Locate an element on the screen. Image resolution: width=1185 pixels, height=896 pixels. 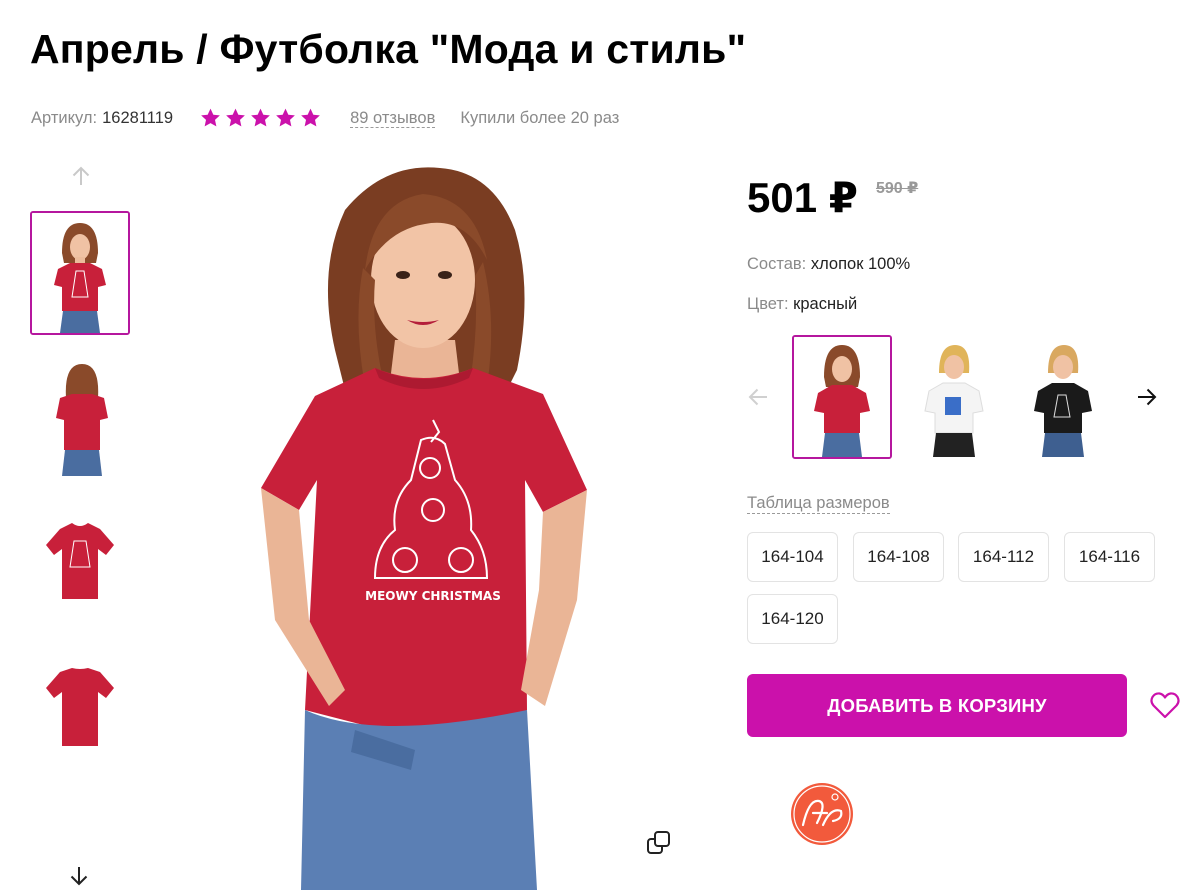
shirt-print-text: MEOWY CHRISTMAS is located at coordinates (433, 596).